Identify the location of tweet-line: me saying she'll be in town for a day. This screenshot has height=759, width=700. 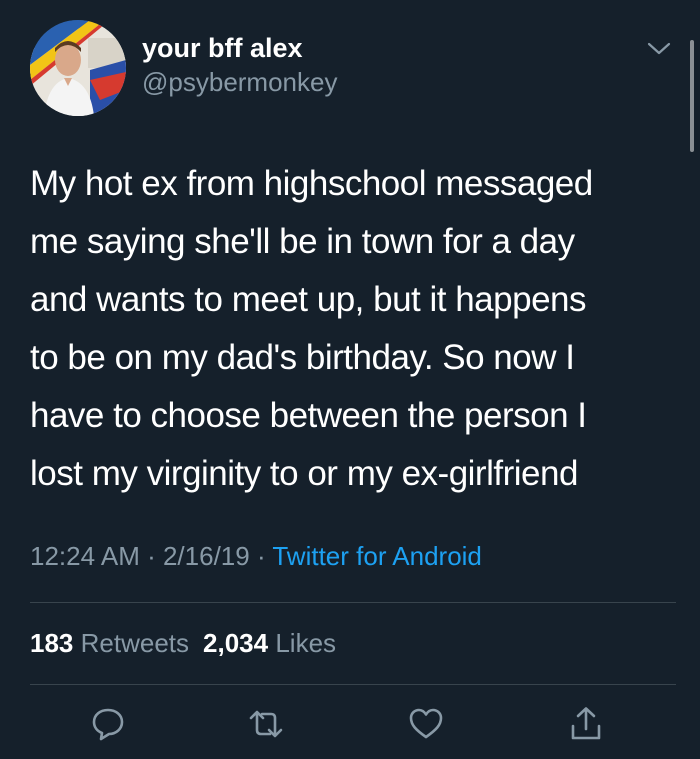
(302, 241).